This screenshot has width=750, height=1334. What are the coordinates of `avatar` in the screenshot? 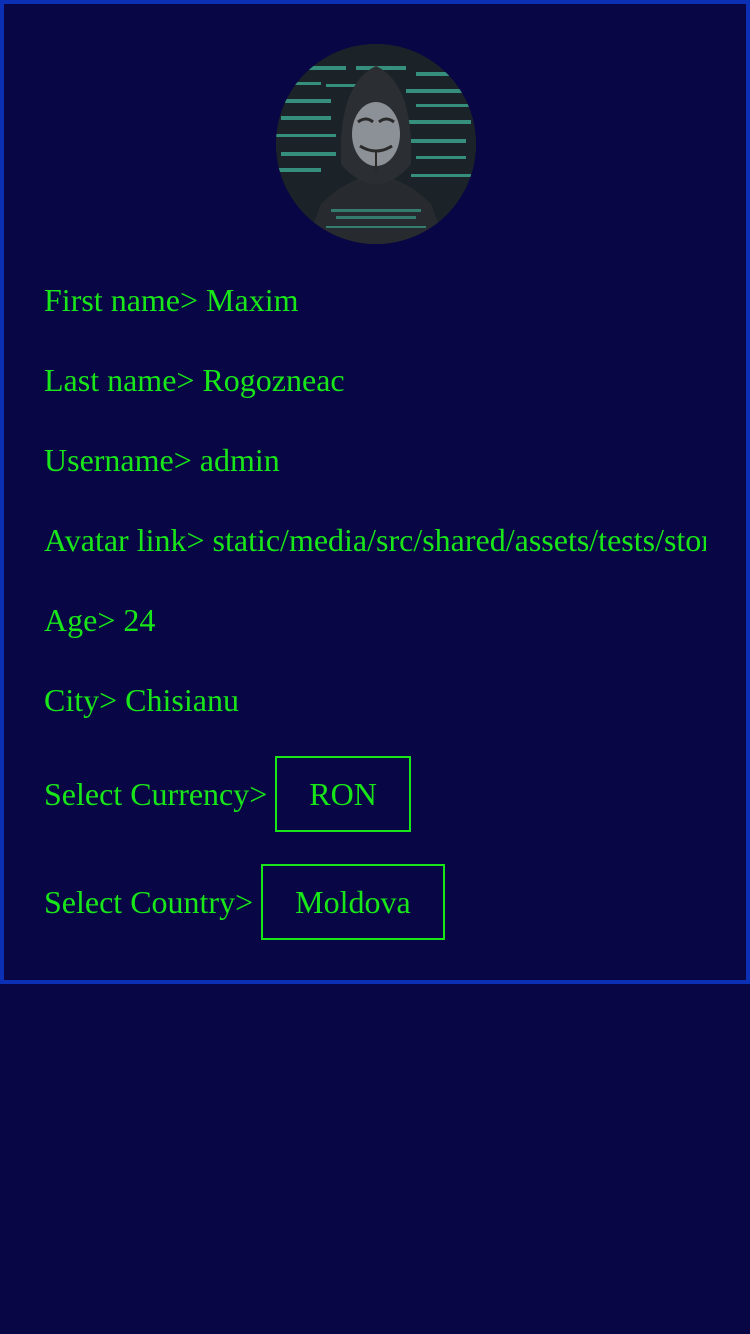 It's located at (376, 144).